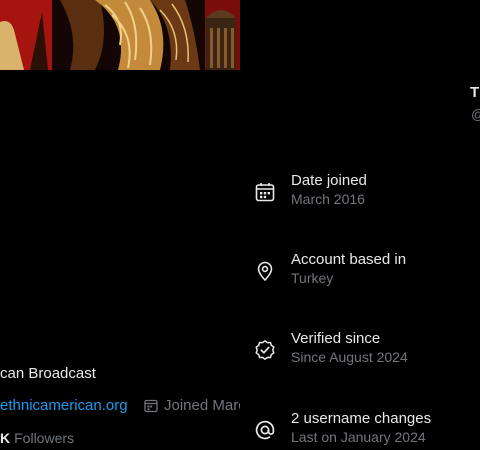  I want to click on account-handle: @, so click(475, 114).